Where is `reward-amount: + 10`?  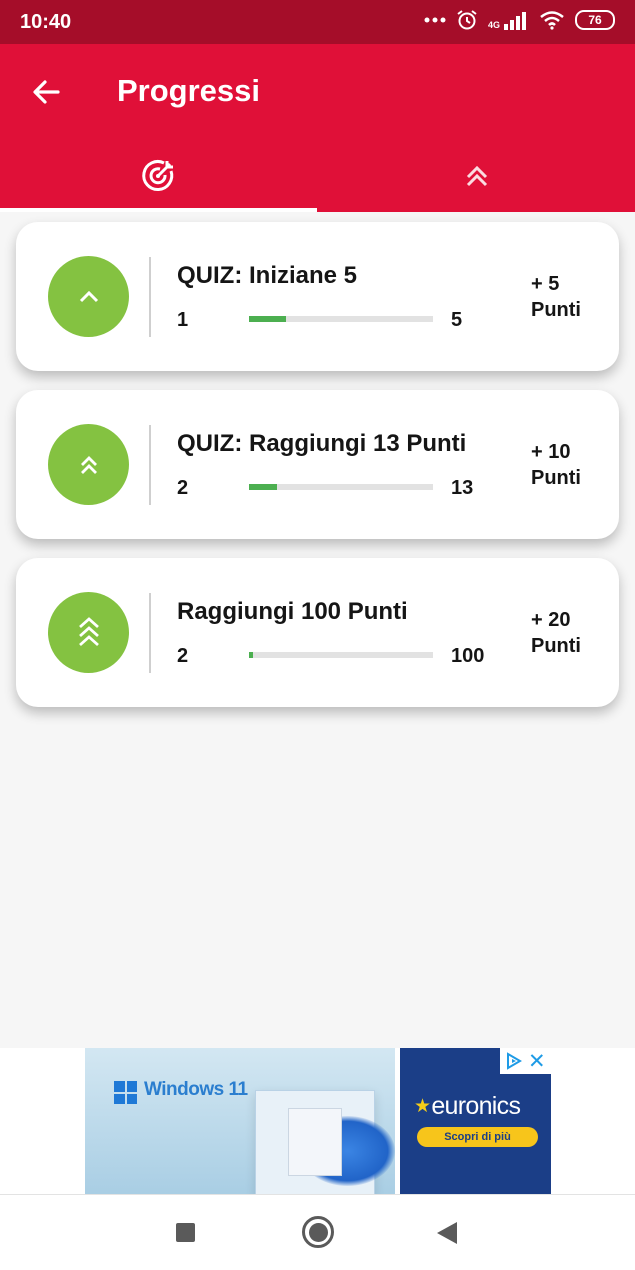
reward-amount: + 10 is located at coordinates (551, 452).